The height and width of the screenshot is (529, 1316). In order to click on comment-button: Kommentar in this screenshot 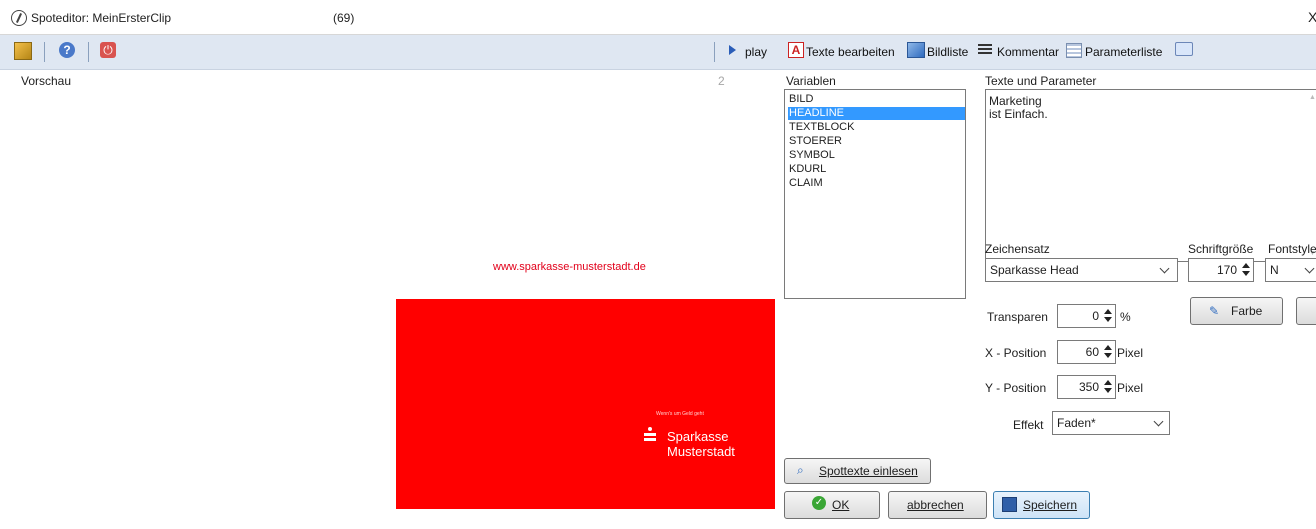, I will do `click(1028, 52)`.